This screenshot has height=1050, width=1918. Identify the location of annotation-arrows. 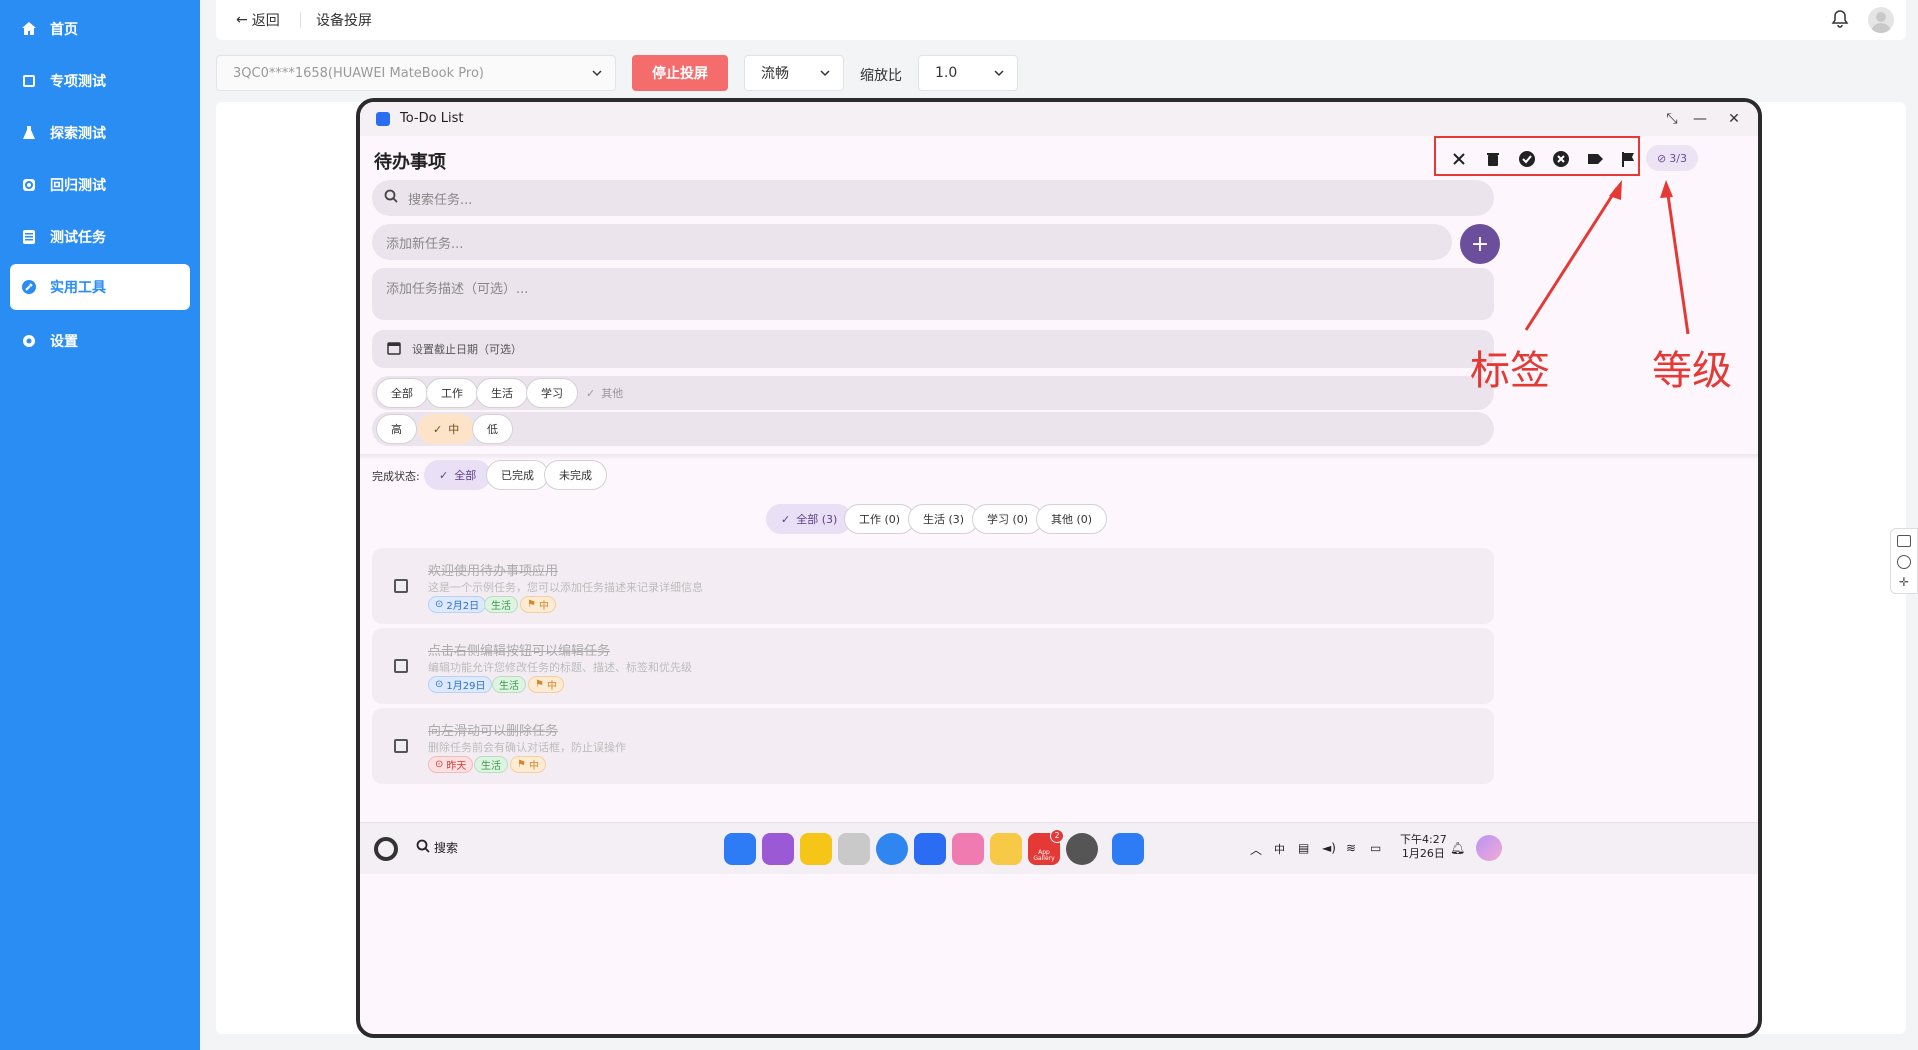
(1607, 257).